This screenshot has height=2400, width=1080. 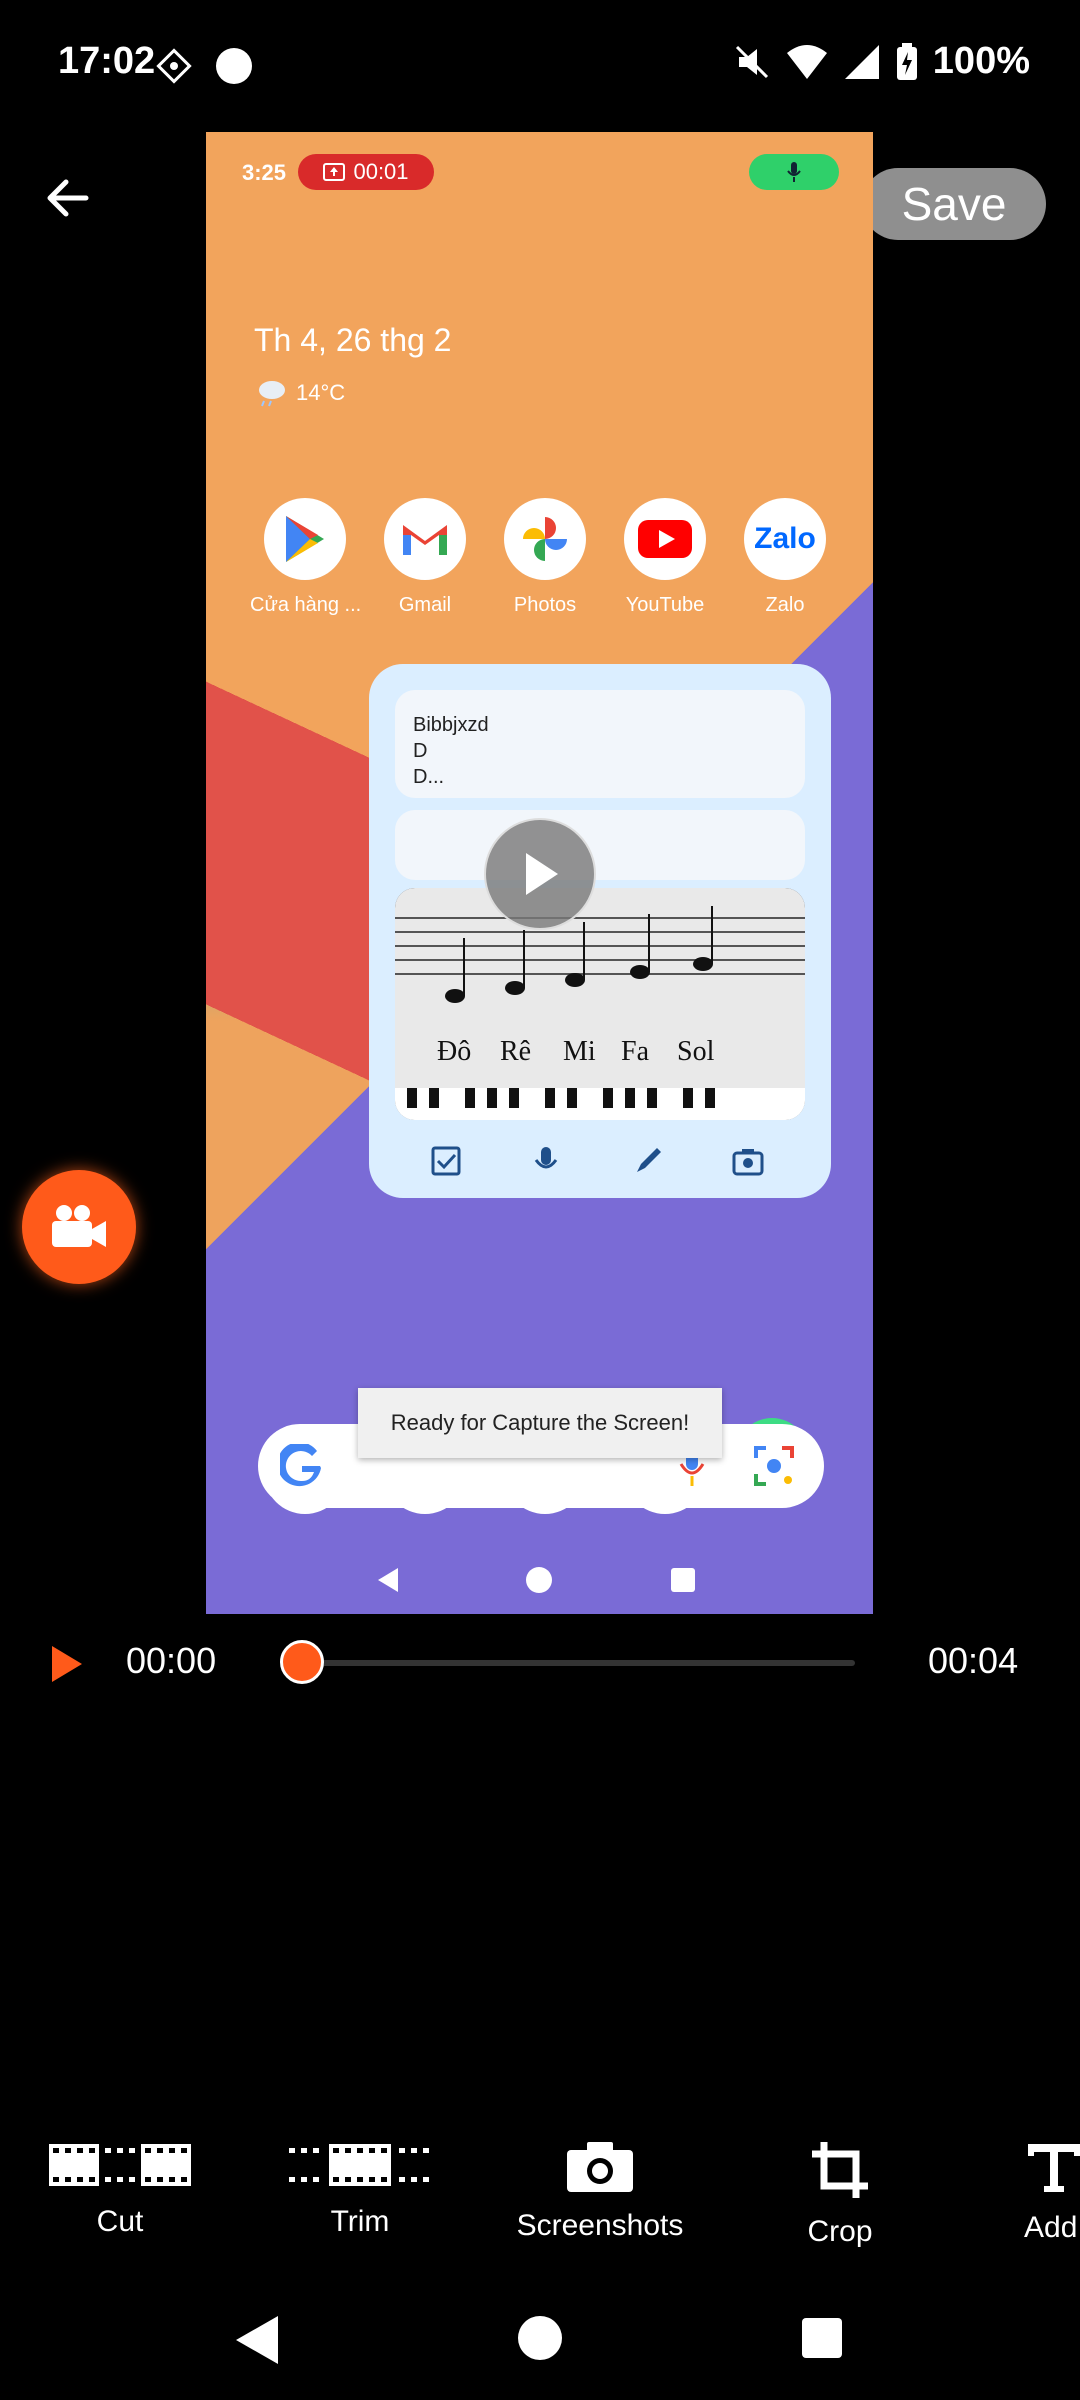 I want to click on tool-label: Add, so click(x=1051, y=2227).